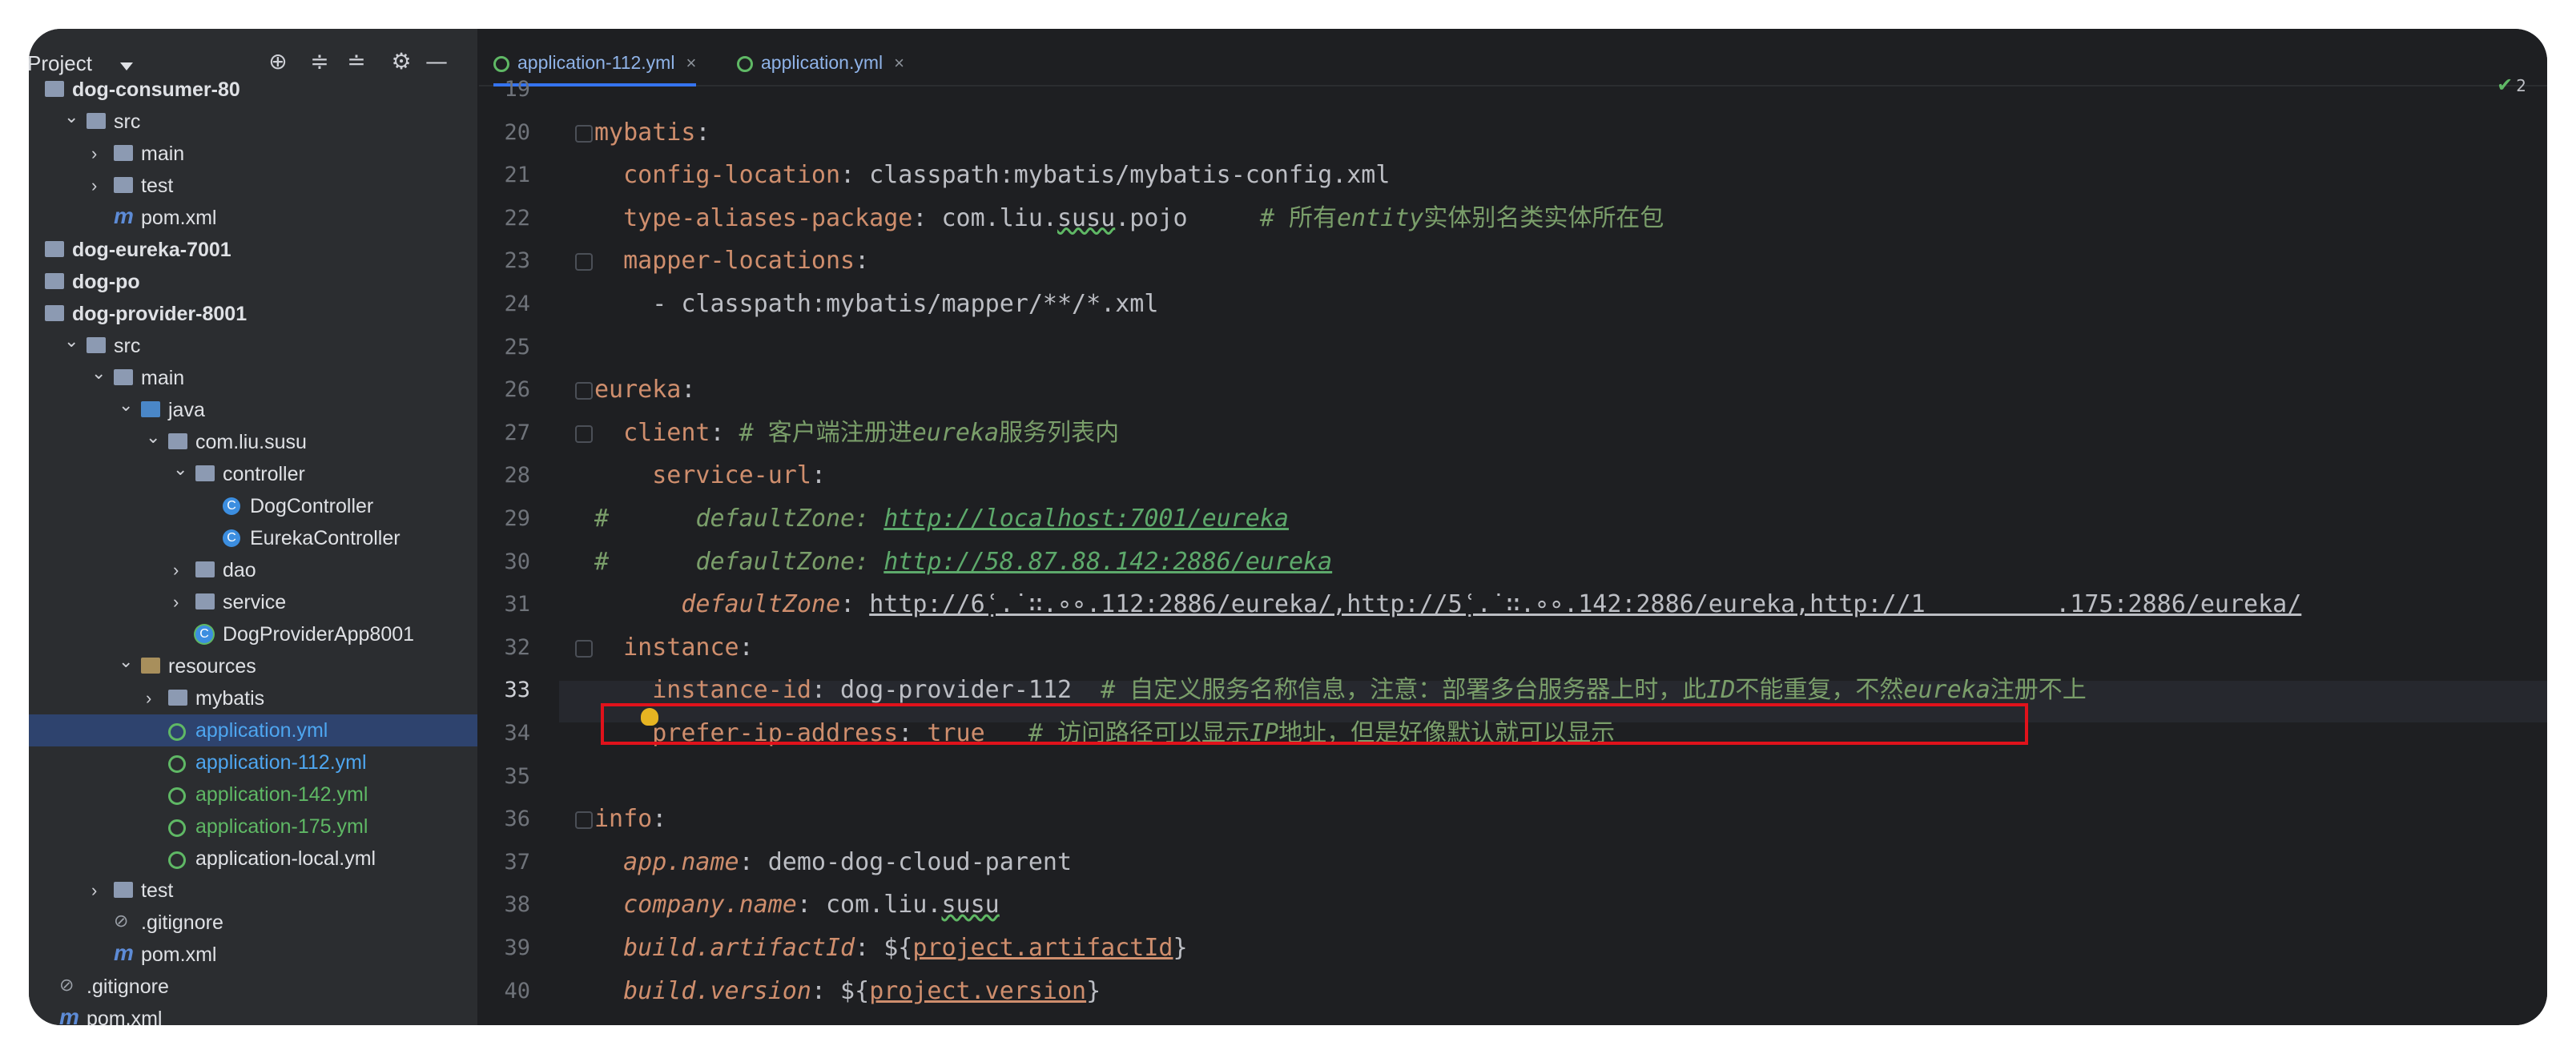 Image resolution: width=2576 pixels, height=1054 pixels. I want to click on tree-item: C DogController, so click(253, 506).